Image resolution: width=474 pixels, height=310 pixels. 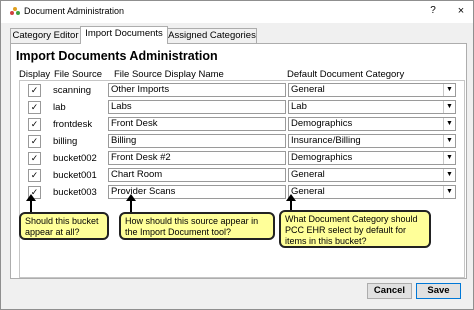 What do you see at coordinates (197, 107) in the screenshot?
I see `display-name-input: Labs` at bounding box center [197, 107].